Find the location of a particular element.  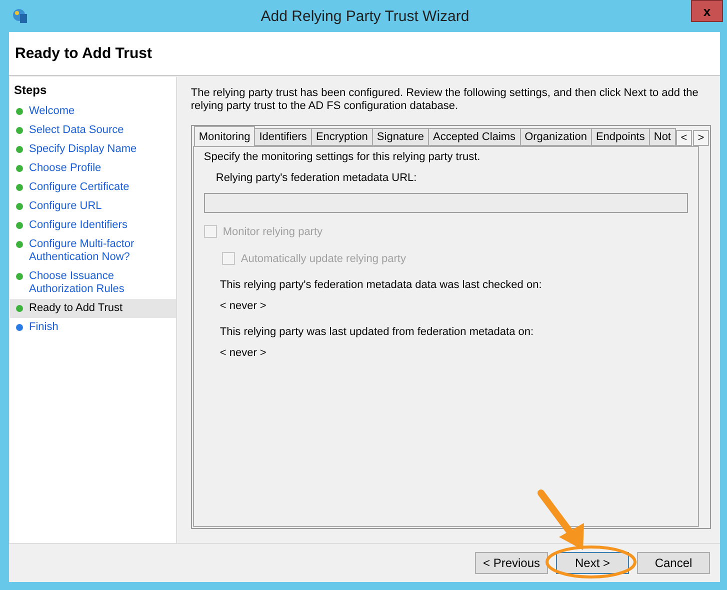

tab: Identifiers is located at coordinates (283, 137).